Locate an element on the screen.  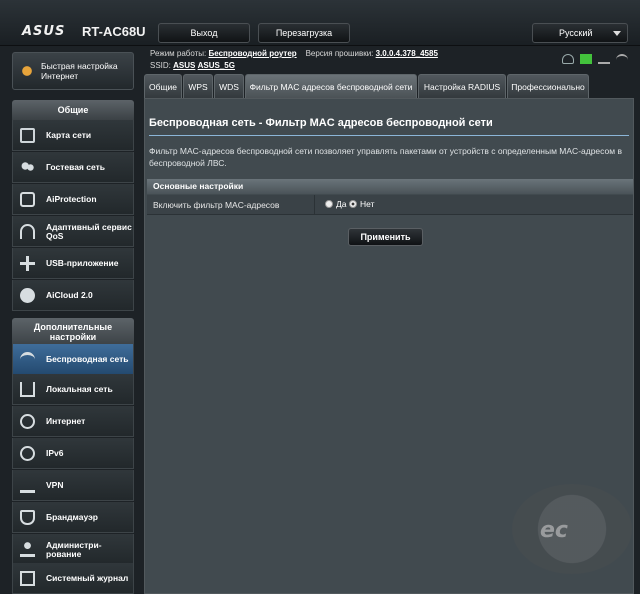
sidebar-item-qos: Адаптивный сервис QoS is located at coordinates (73, 231).